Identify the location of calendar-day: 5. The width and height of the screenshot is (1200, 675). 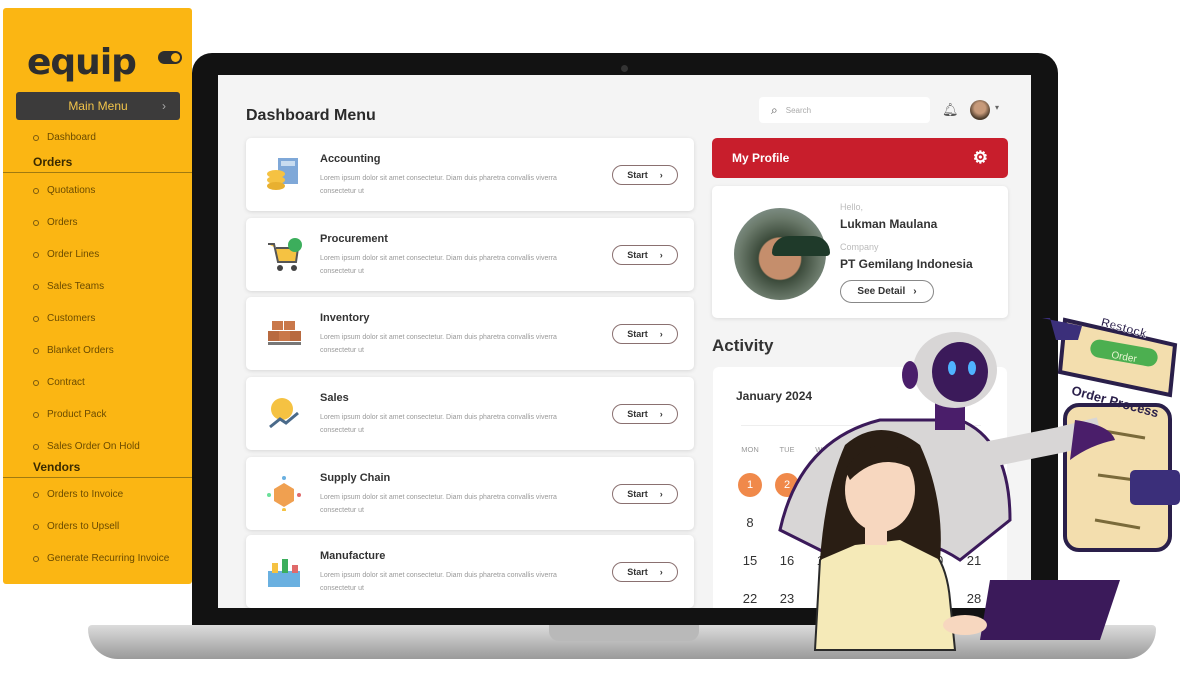
(899, 485).